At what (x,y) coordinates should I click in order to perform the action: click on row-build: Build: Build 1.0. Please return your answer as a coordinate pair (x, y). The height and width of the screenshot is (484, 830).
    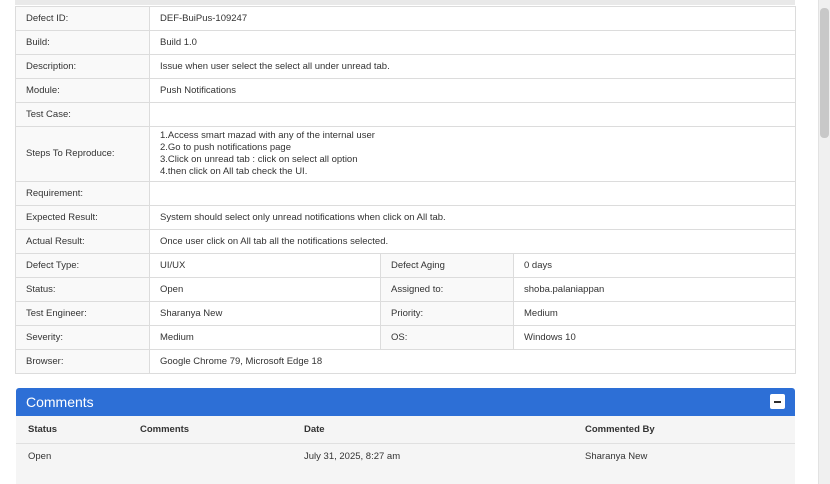
    Looking at the image, I should click on (405, 42).